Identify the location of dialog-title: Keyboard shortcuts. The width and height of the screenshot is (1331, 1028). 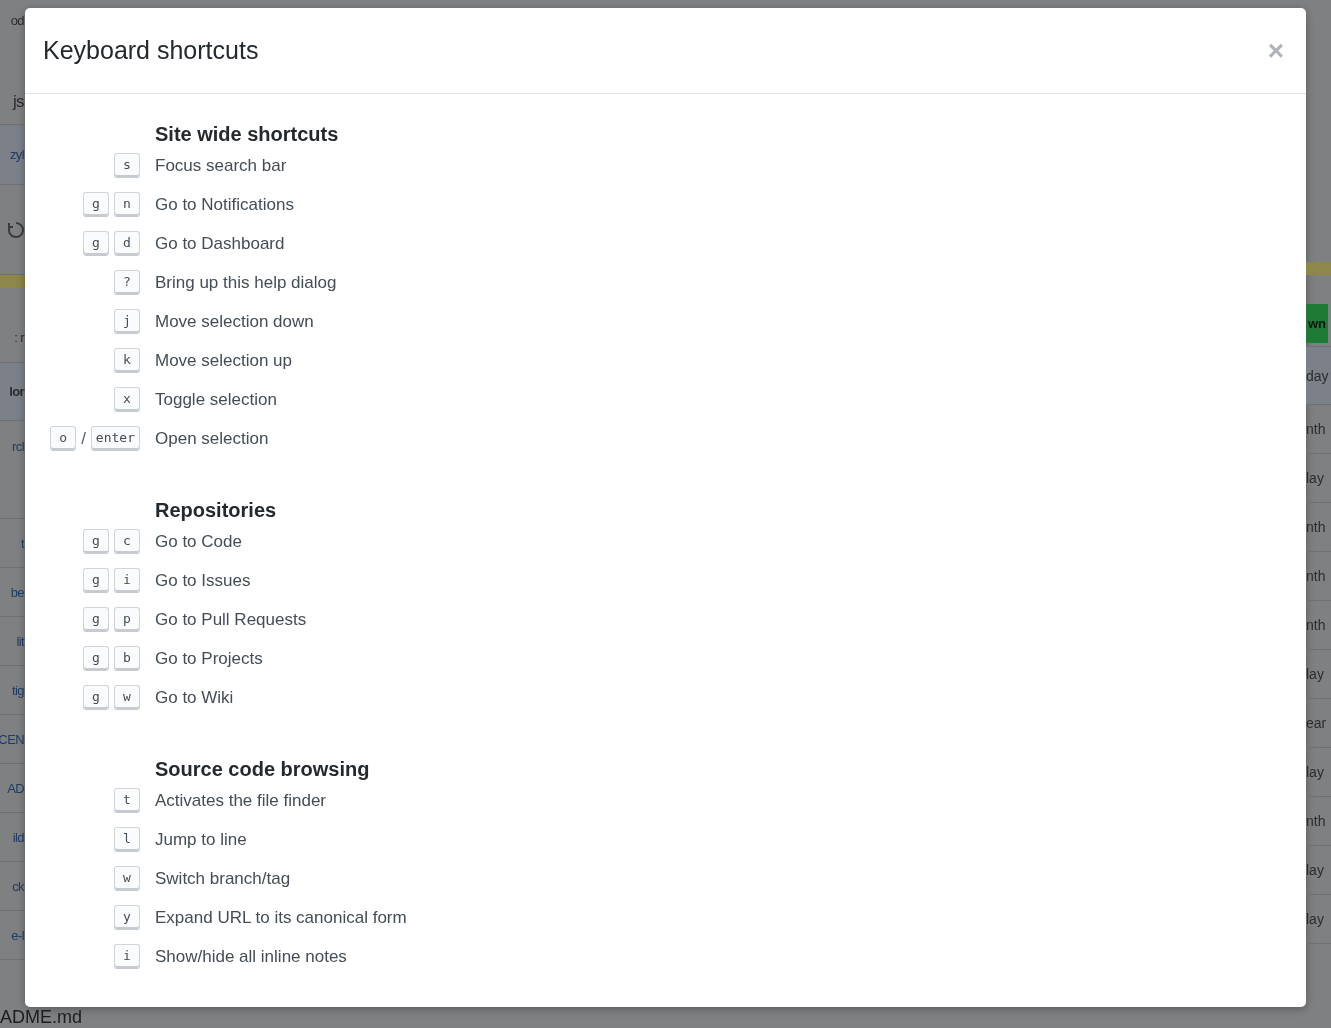
(151, 50).